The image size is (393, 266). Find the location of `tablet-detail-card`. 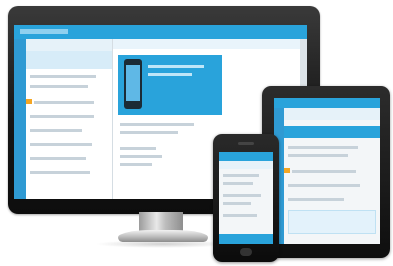

tablet-detail-card is located at coordinates (332, 222).